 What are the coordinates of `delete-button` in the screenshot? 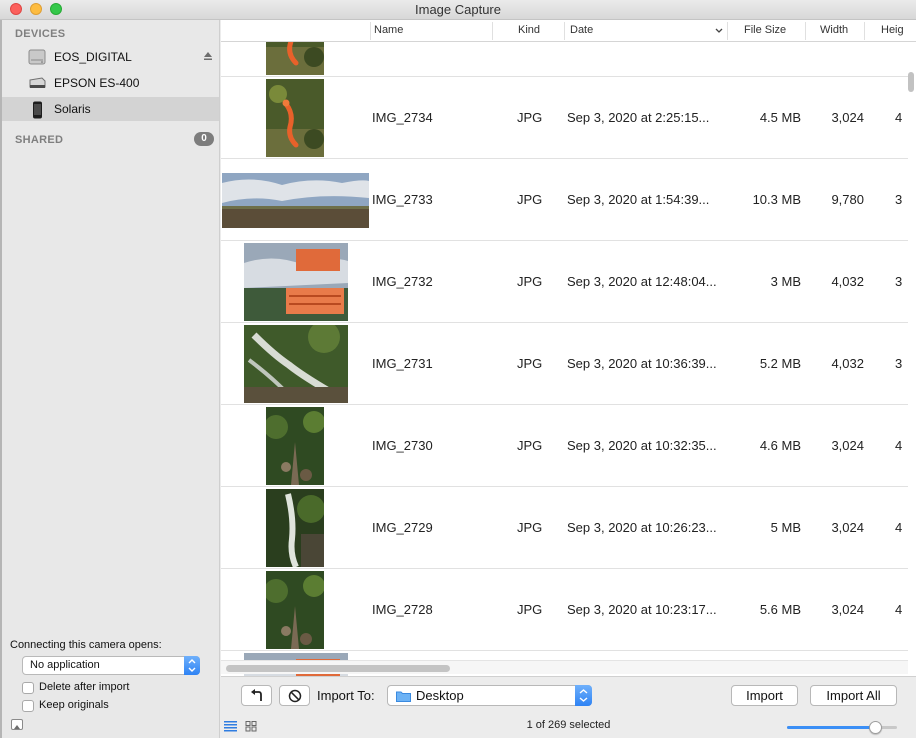 It's located at (294, 695).